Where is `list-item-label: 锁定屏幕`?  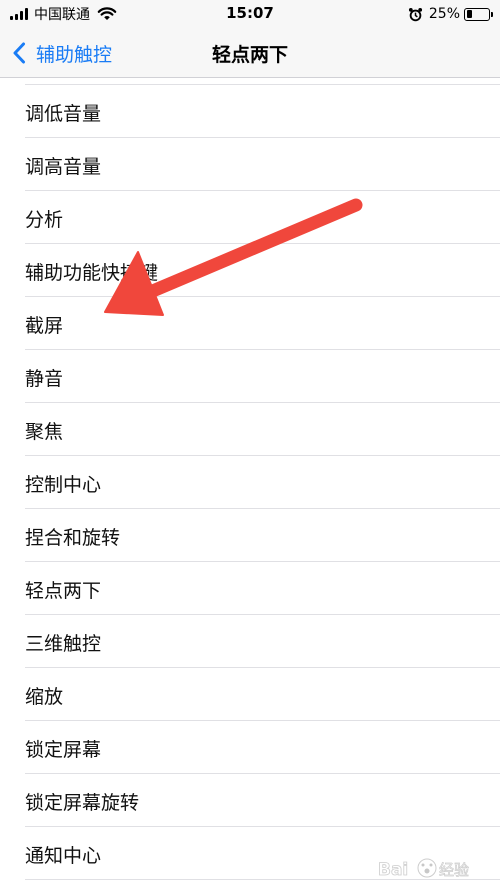 list-item-label: 锁定屏幕 is located at coordinates (63, 750).